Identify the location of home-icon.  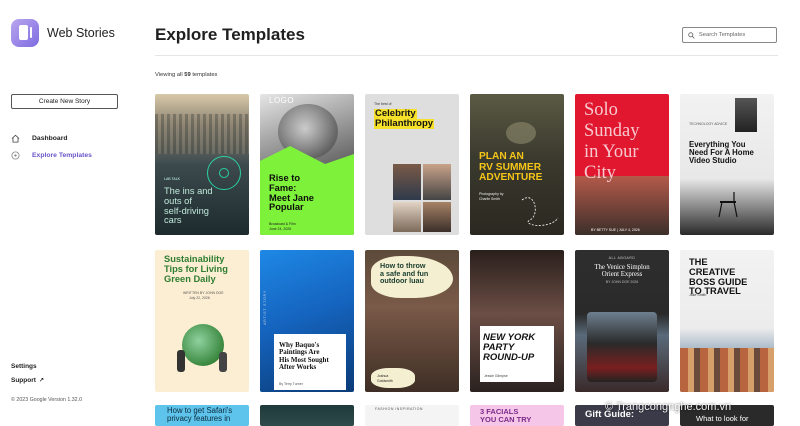
(15, 138).